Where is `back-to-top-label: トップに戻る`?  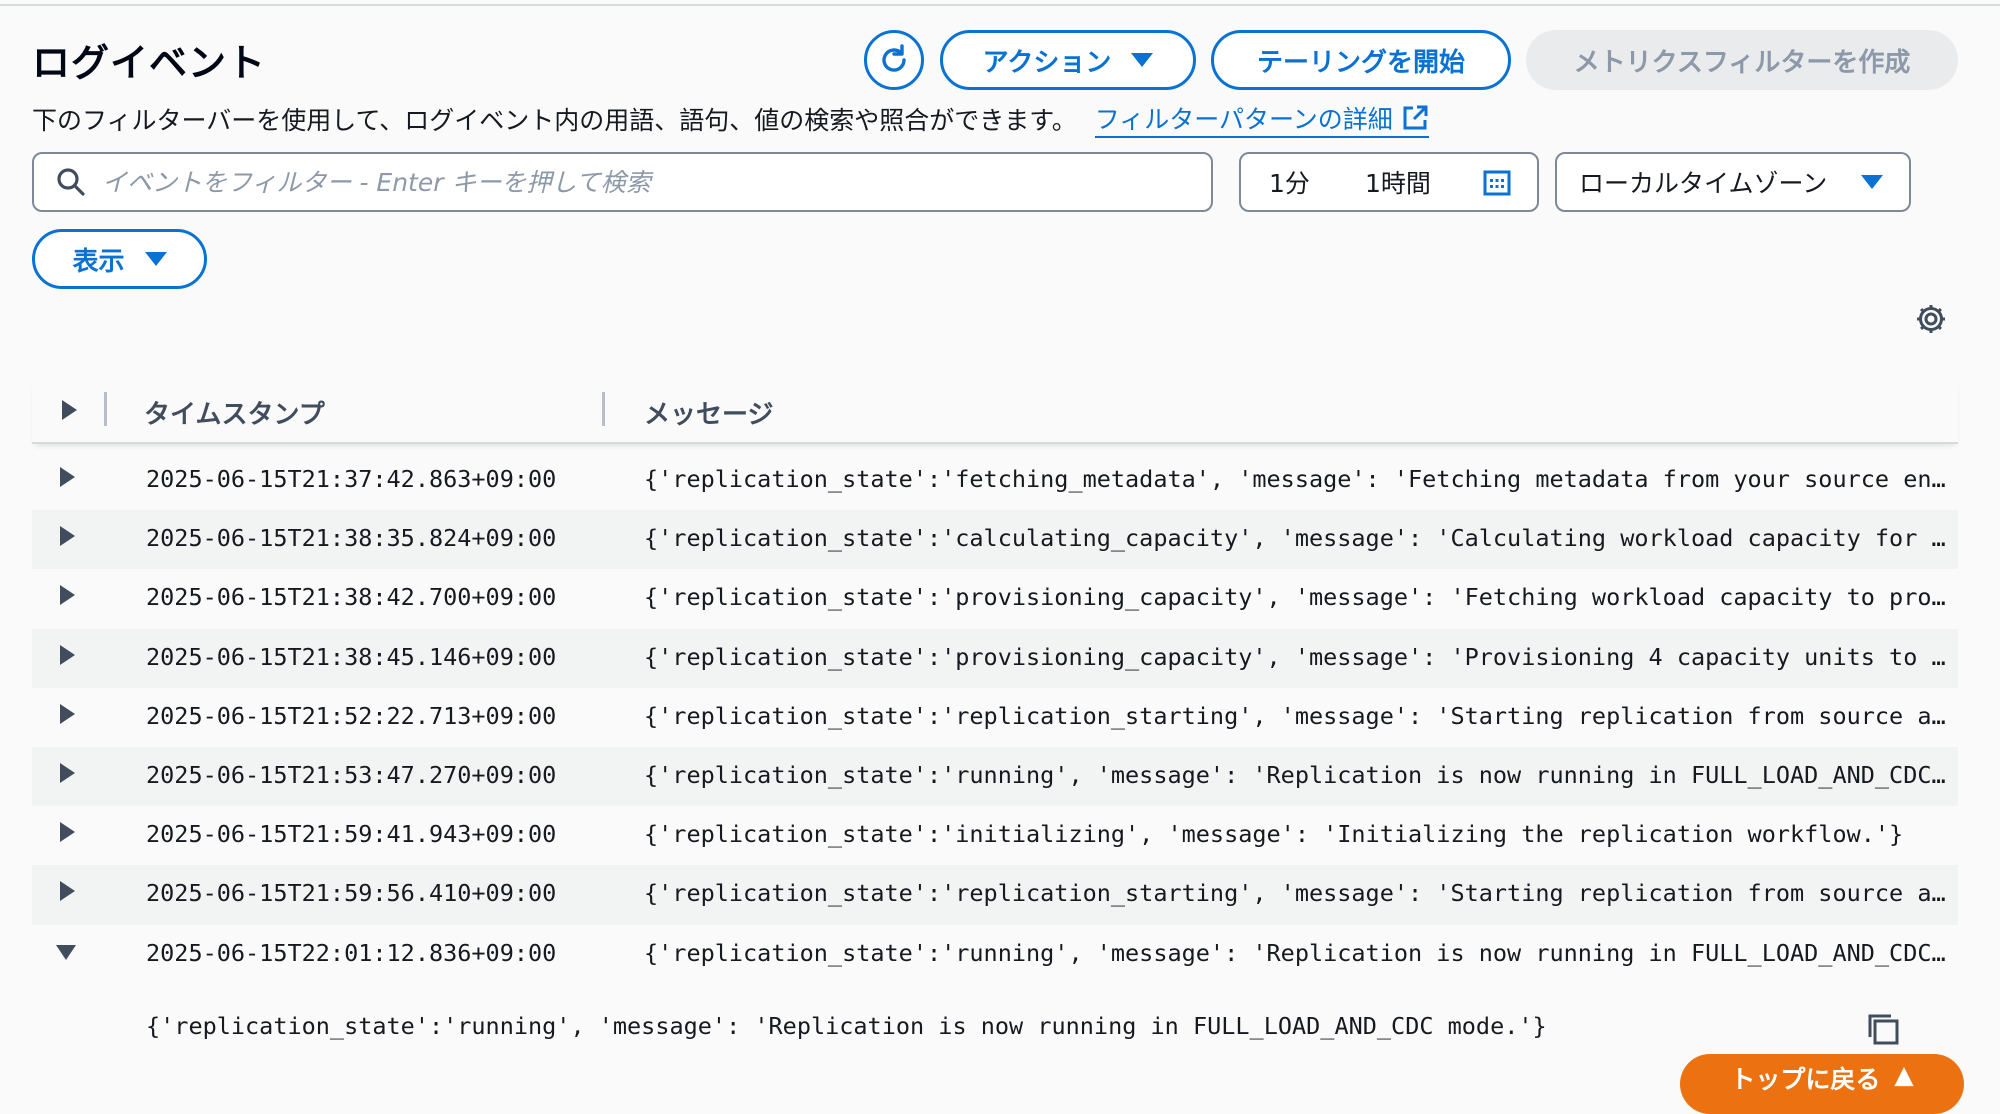
back-to-top-label: トップに戻る is located at coordinates (1805, 1079).